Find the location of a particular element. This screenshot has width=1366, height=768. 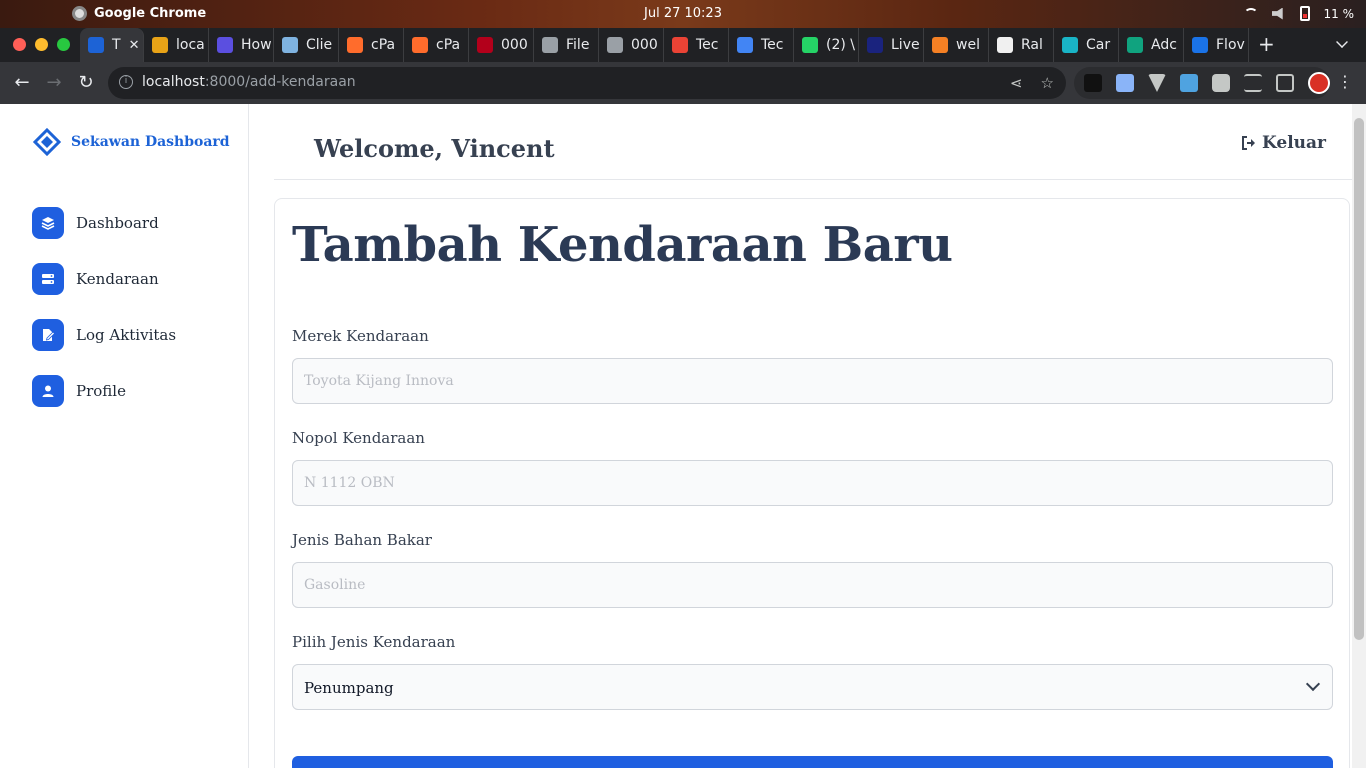

logout-button: Keluar is located at coordinates (1283, 143).